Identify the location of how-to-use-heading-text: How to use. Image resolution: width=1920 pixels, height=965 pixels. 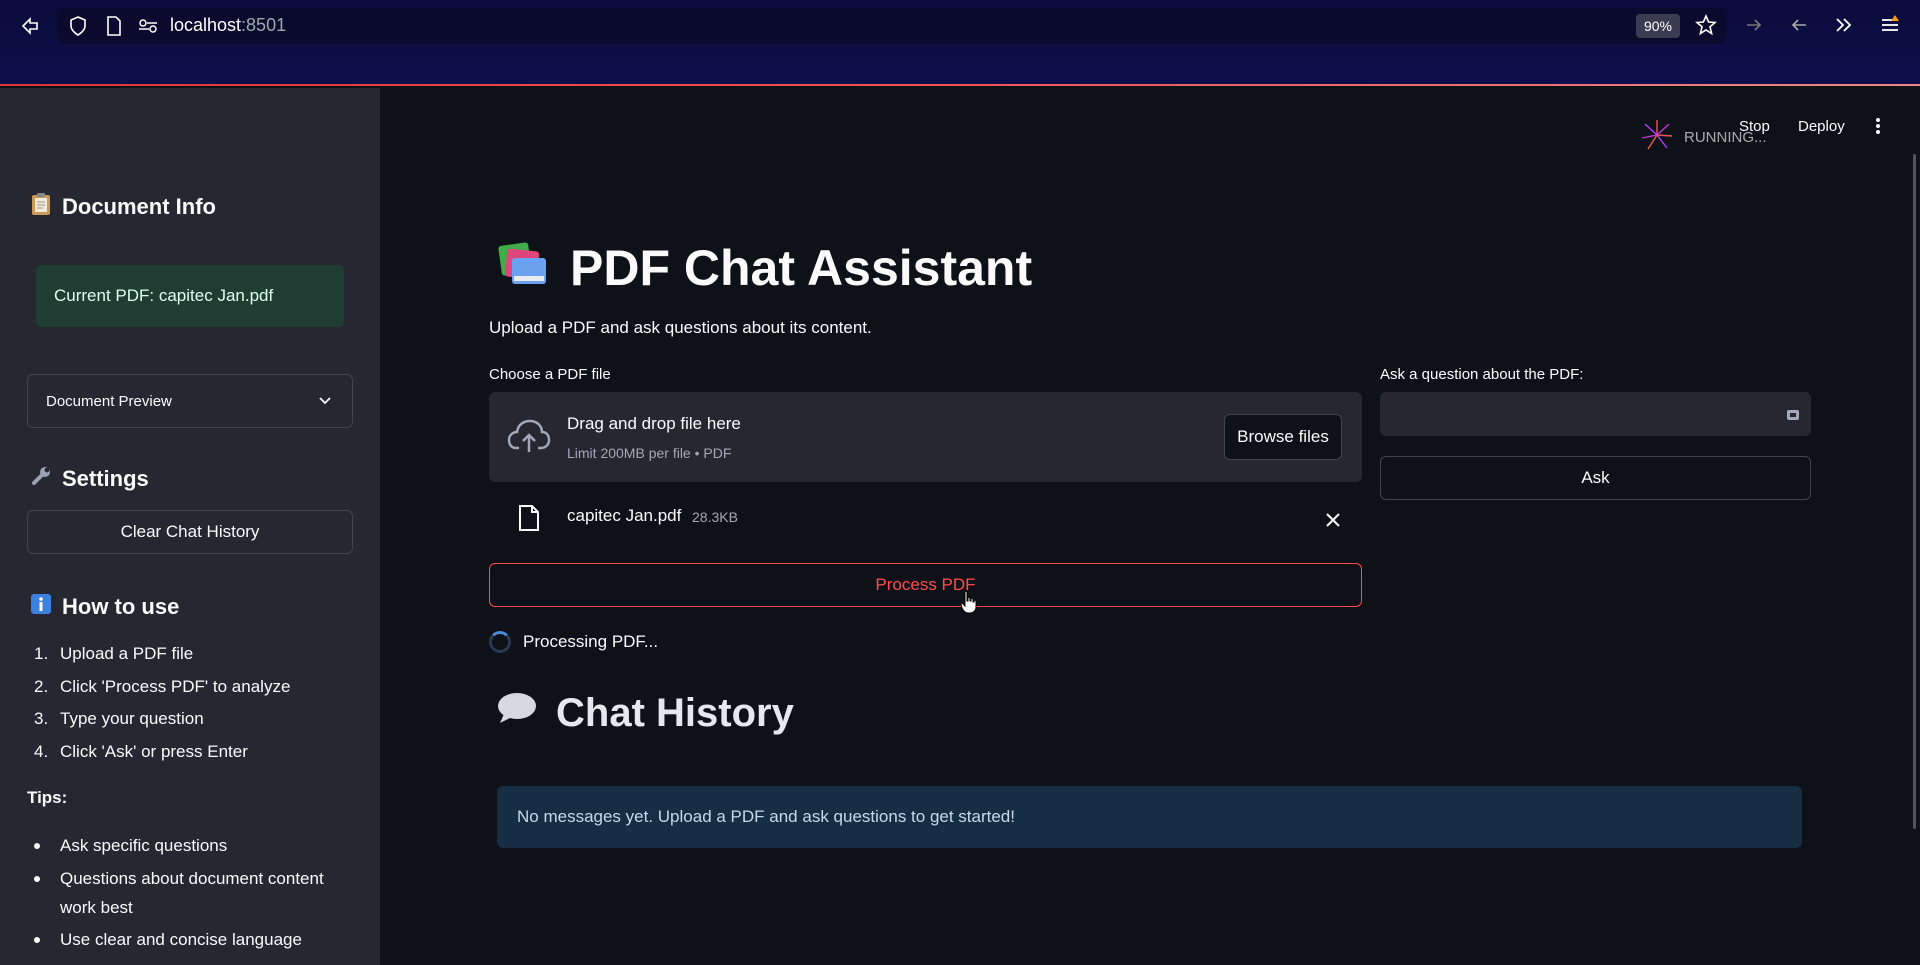
(121, 606).